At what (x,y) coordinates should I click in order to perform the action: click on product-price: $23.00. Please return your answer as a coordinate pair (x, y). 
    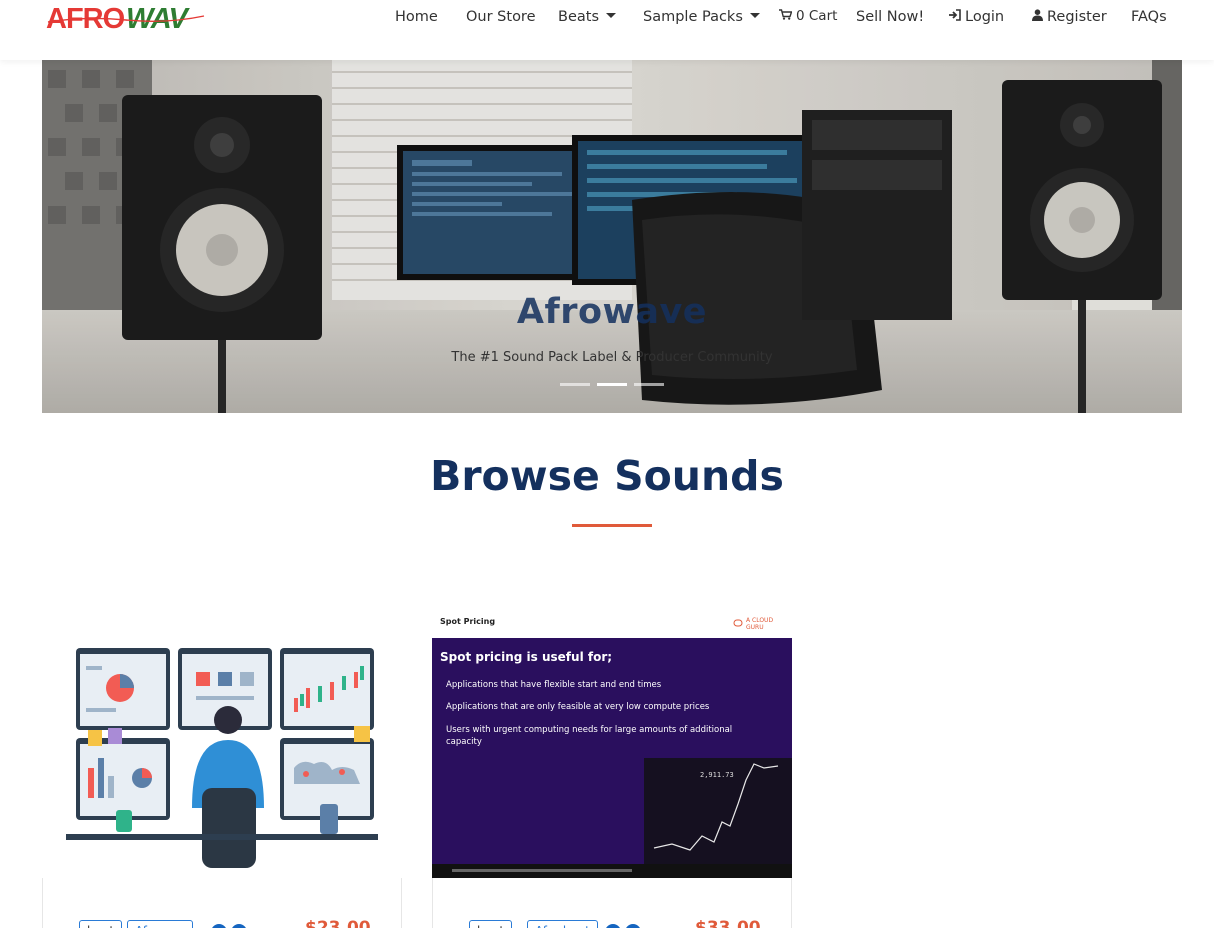
    Looking at the image, I should click on (338, 923).